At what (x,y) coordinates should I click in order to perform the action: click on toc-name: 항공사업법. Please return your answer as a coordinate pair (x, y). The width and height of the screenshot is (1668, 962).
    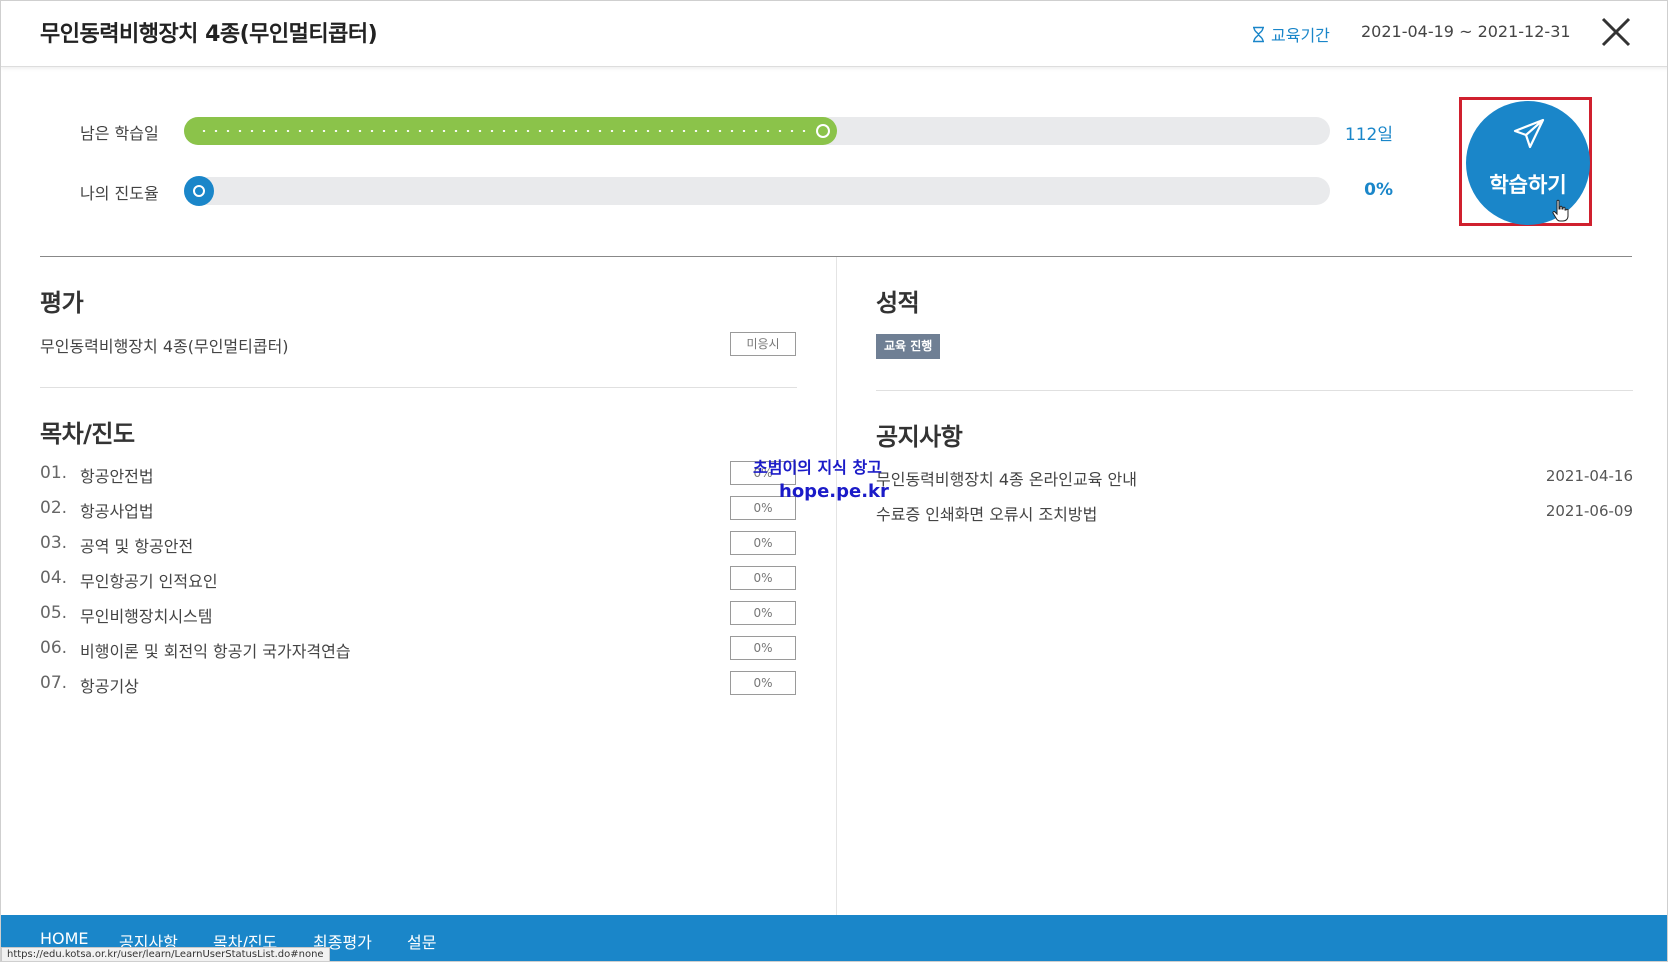
    Looking at the image, I should click on (117, 511).